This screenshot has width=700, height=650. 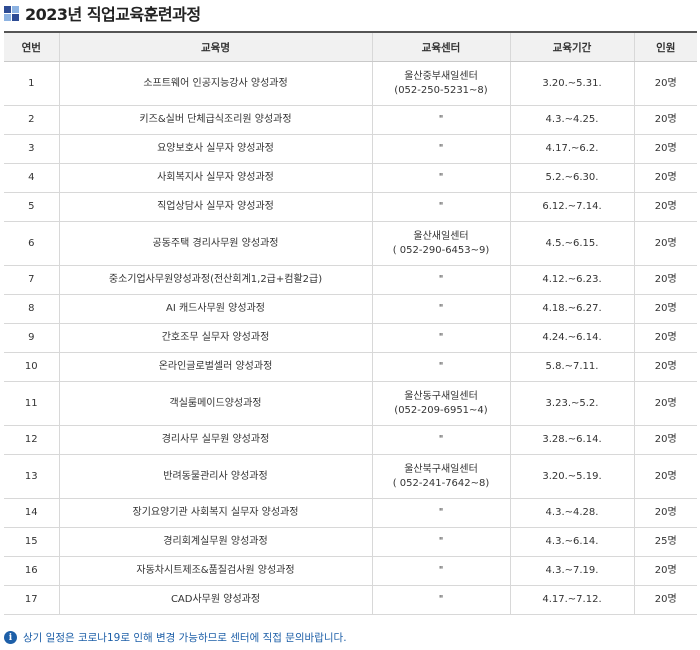 What do you see at coordinates (32, 207) in the screenshot?
I see `cell-no: 5` at bounding box center [32, 207].